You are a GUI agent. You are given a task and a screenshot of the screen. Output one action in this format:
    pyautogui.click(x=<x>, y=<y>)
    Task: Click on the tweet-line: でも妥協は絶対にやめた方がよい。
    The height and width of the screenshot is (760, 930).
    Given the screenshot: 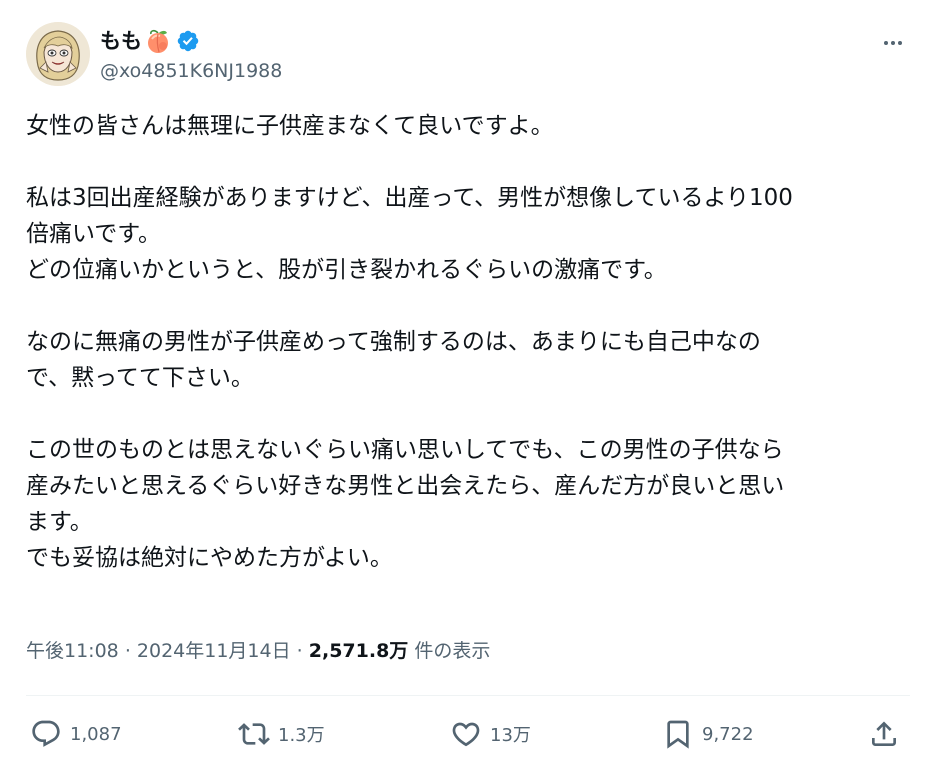 What is the action you would take?
    pyautogui.click(x=209, y=558)
    